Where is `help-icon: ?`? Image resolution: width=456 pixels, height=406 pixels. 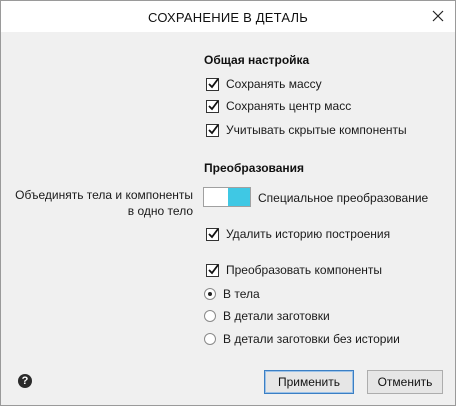 help-icon: ? is located at coordinates (25, 381).